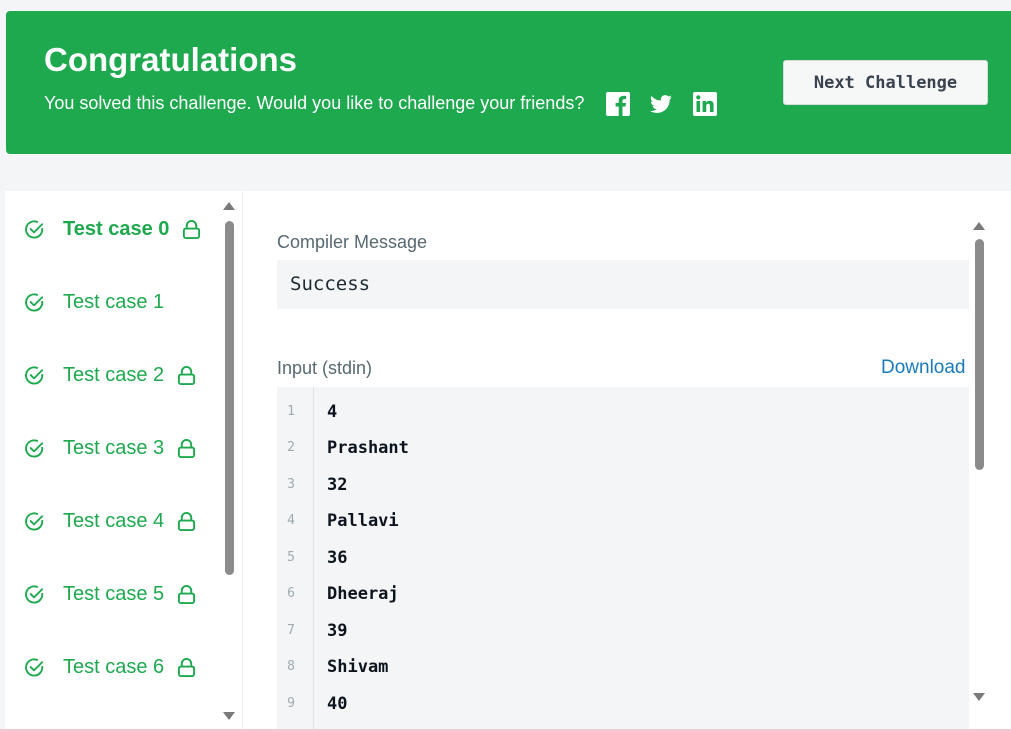 The image size is (1011, 732). Describe the element at coordinates (114, 520) in the screenshot. I see `test-case-label: Test case 4` at that location.